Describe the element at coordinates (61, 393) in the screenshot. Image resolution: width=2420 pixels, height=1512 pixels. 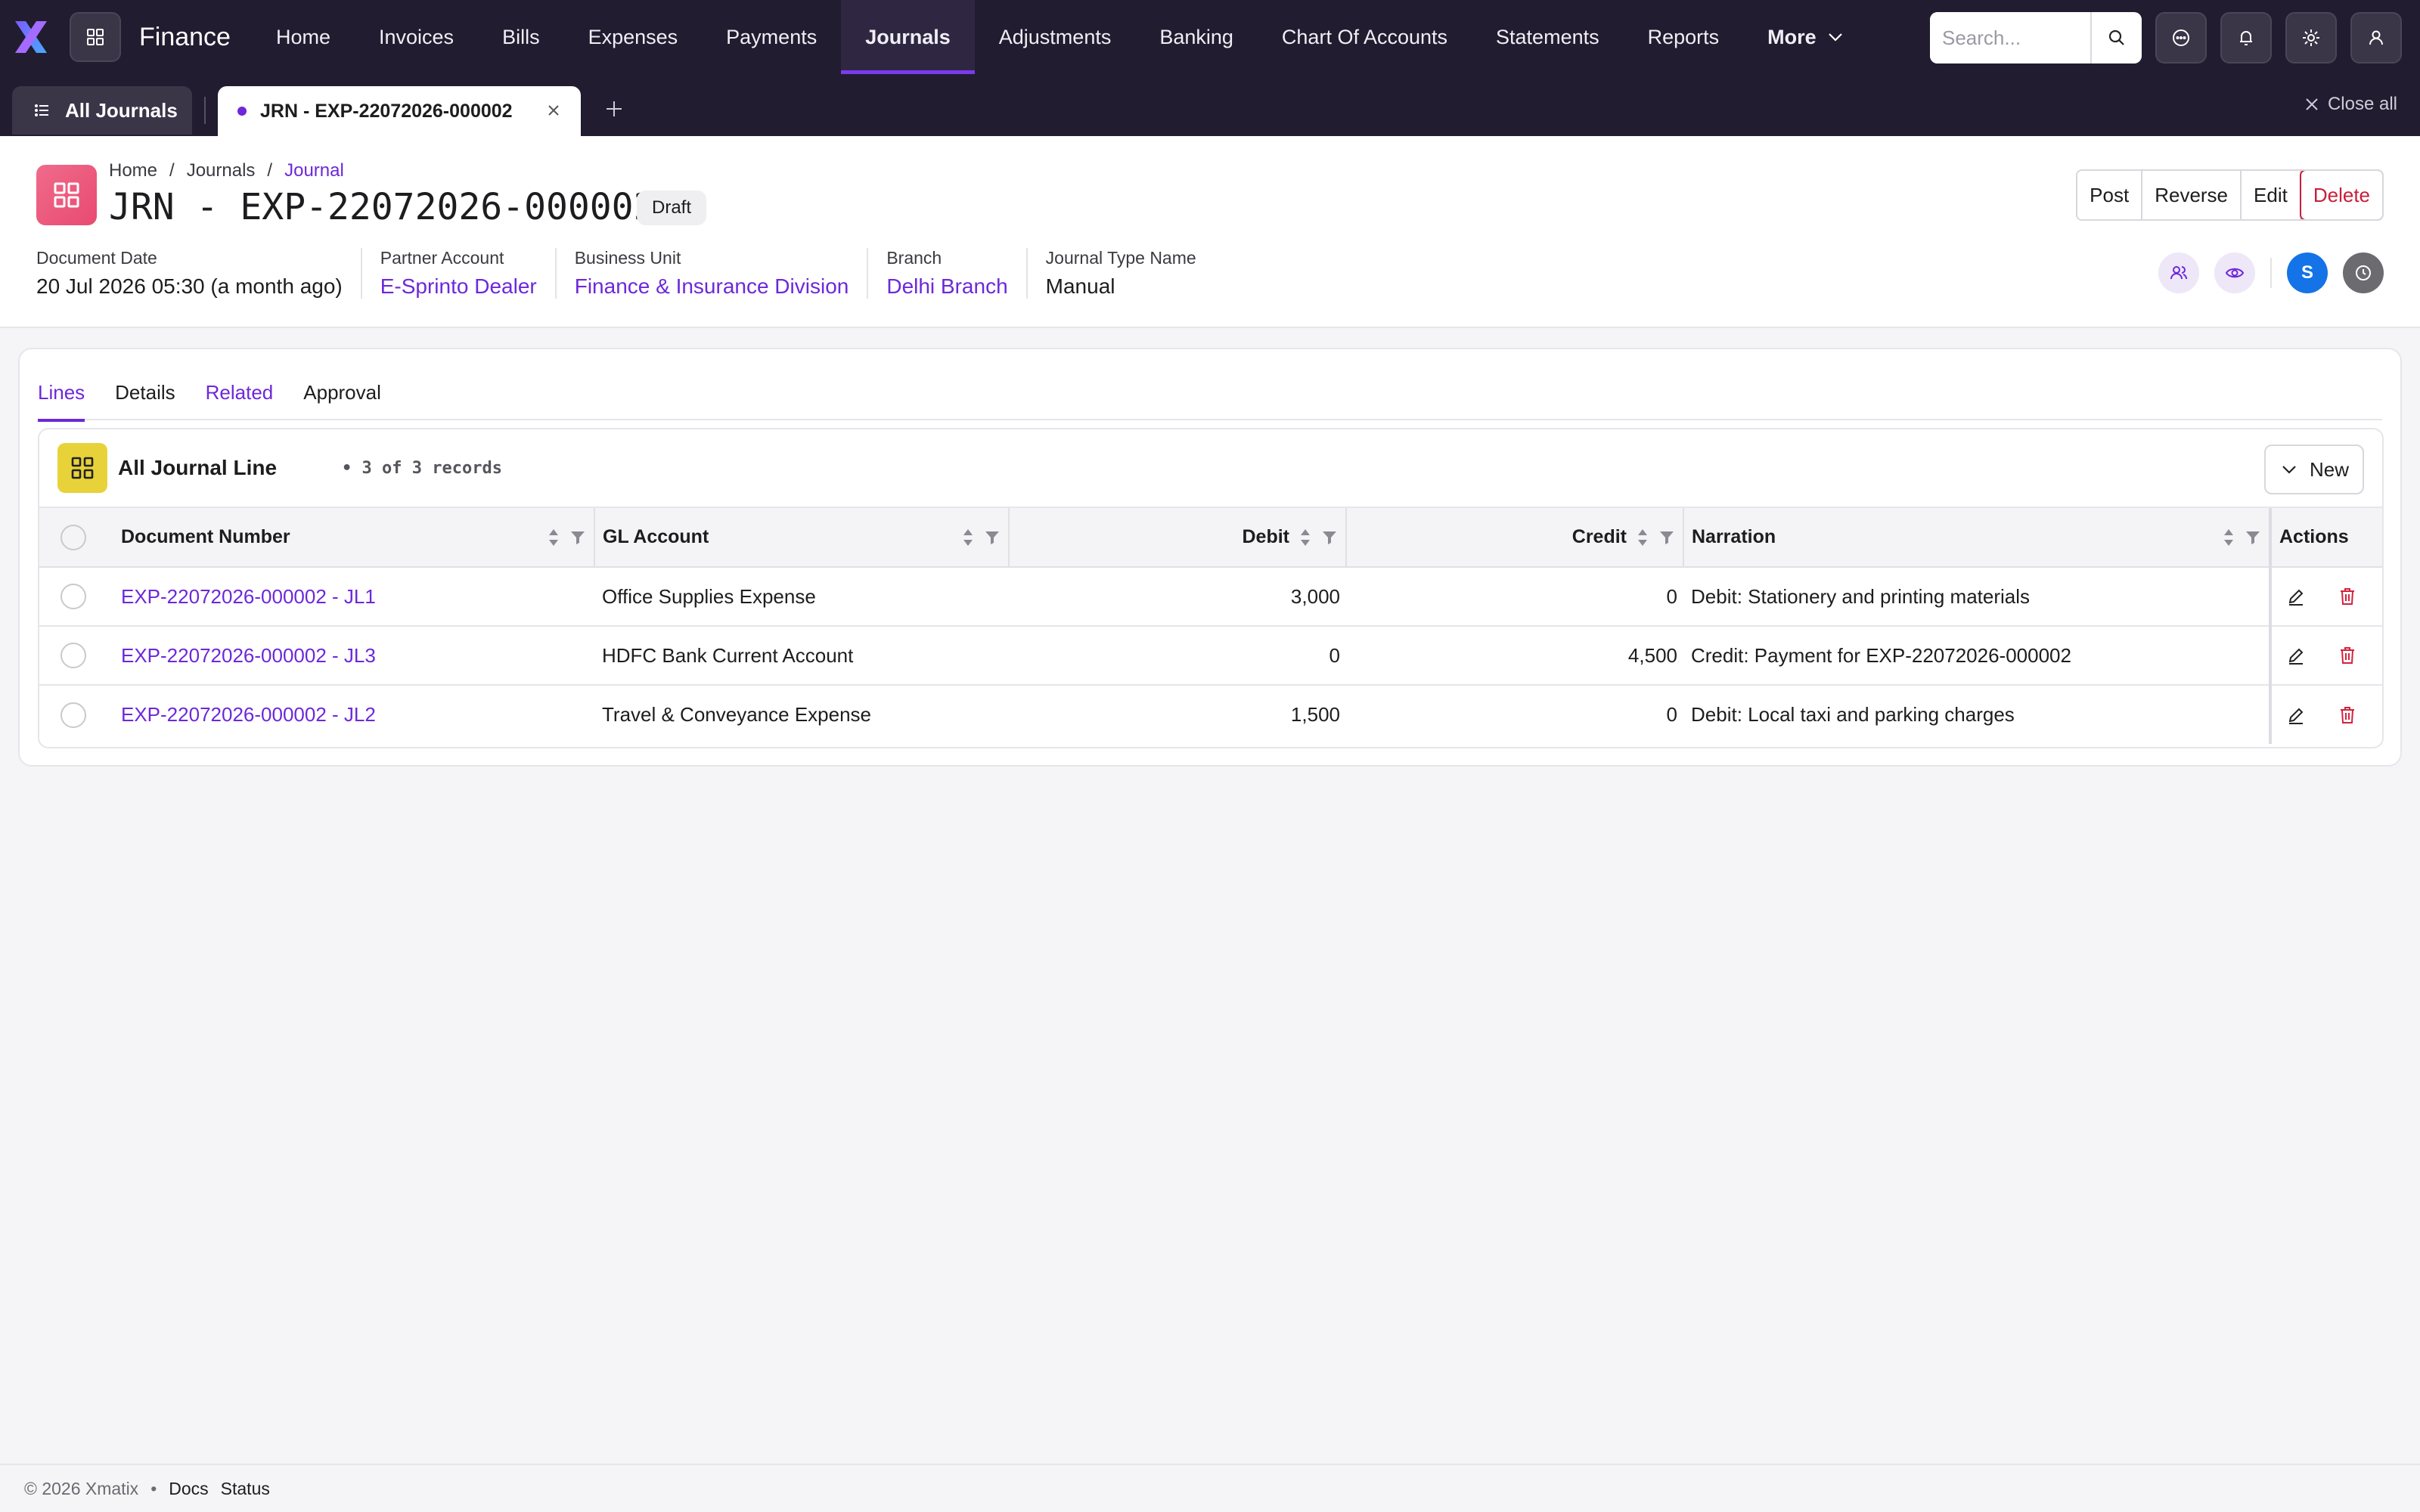
I see `tab-lines: Lines` at that location.